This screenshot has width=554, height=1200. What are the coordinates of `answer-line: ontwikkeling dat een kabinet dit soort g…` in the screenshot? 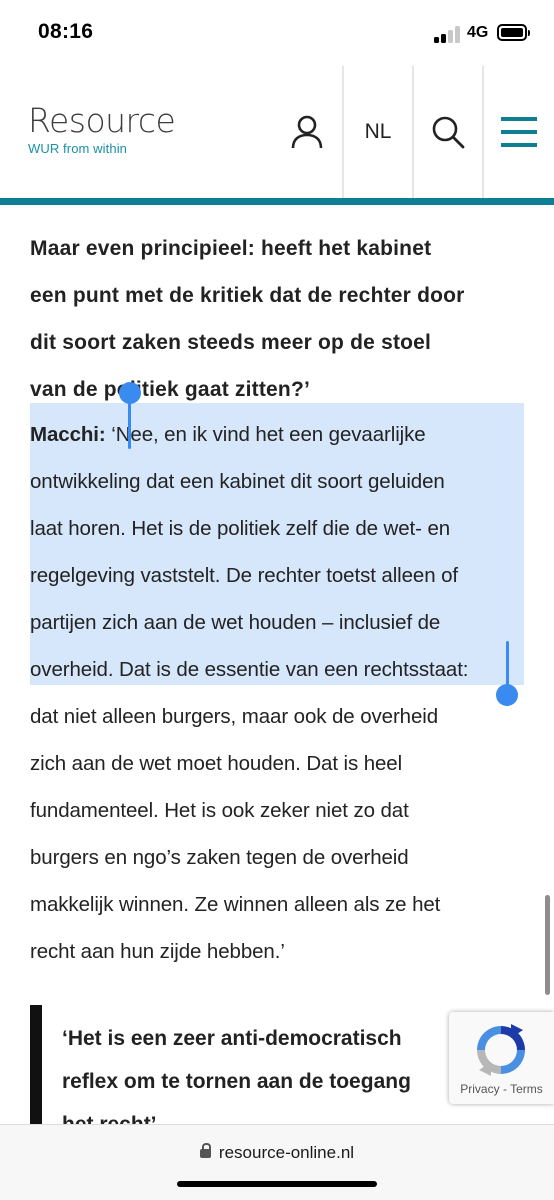 It's located at (237, 481).